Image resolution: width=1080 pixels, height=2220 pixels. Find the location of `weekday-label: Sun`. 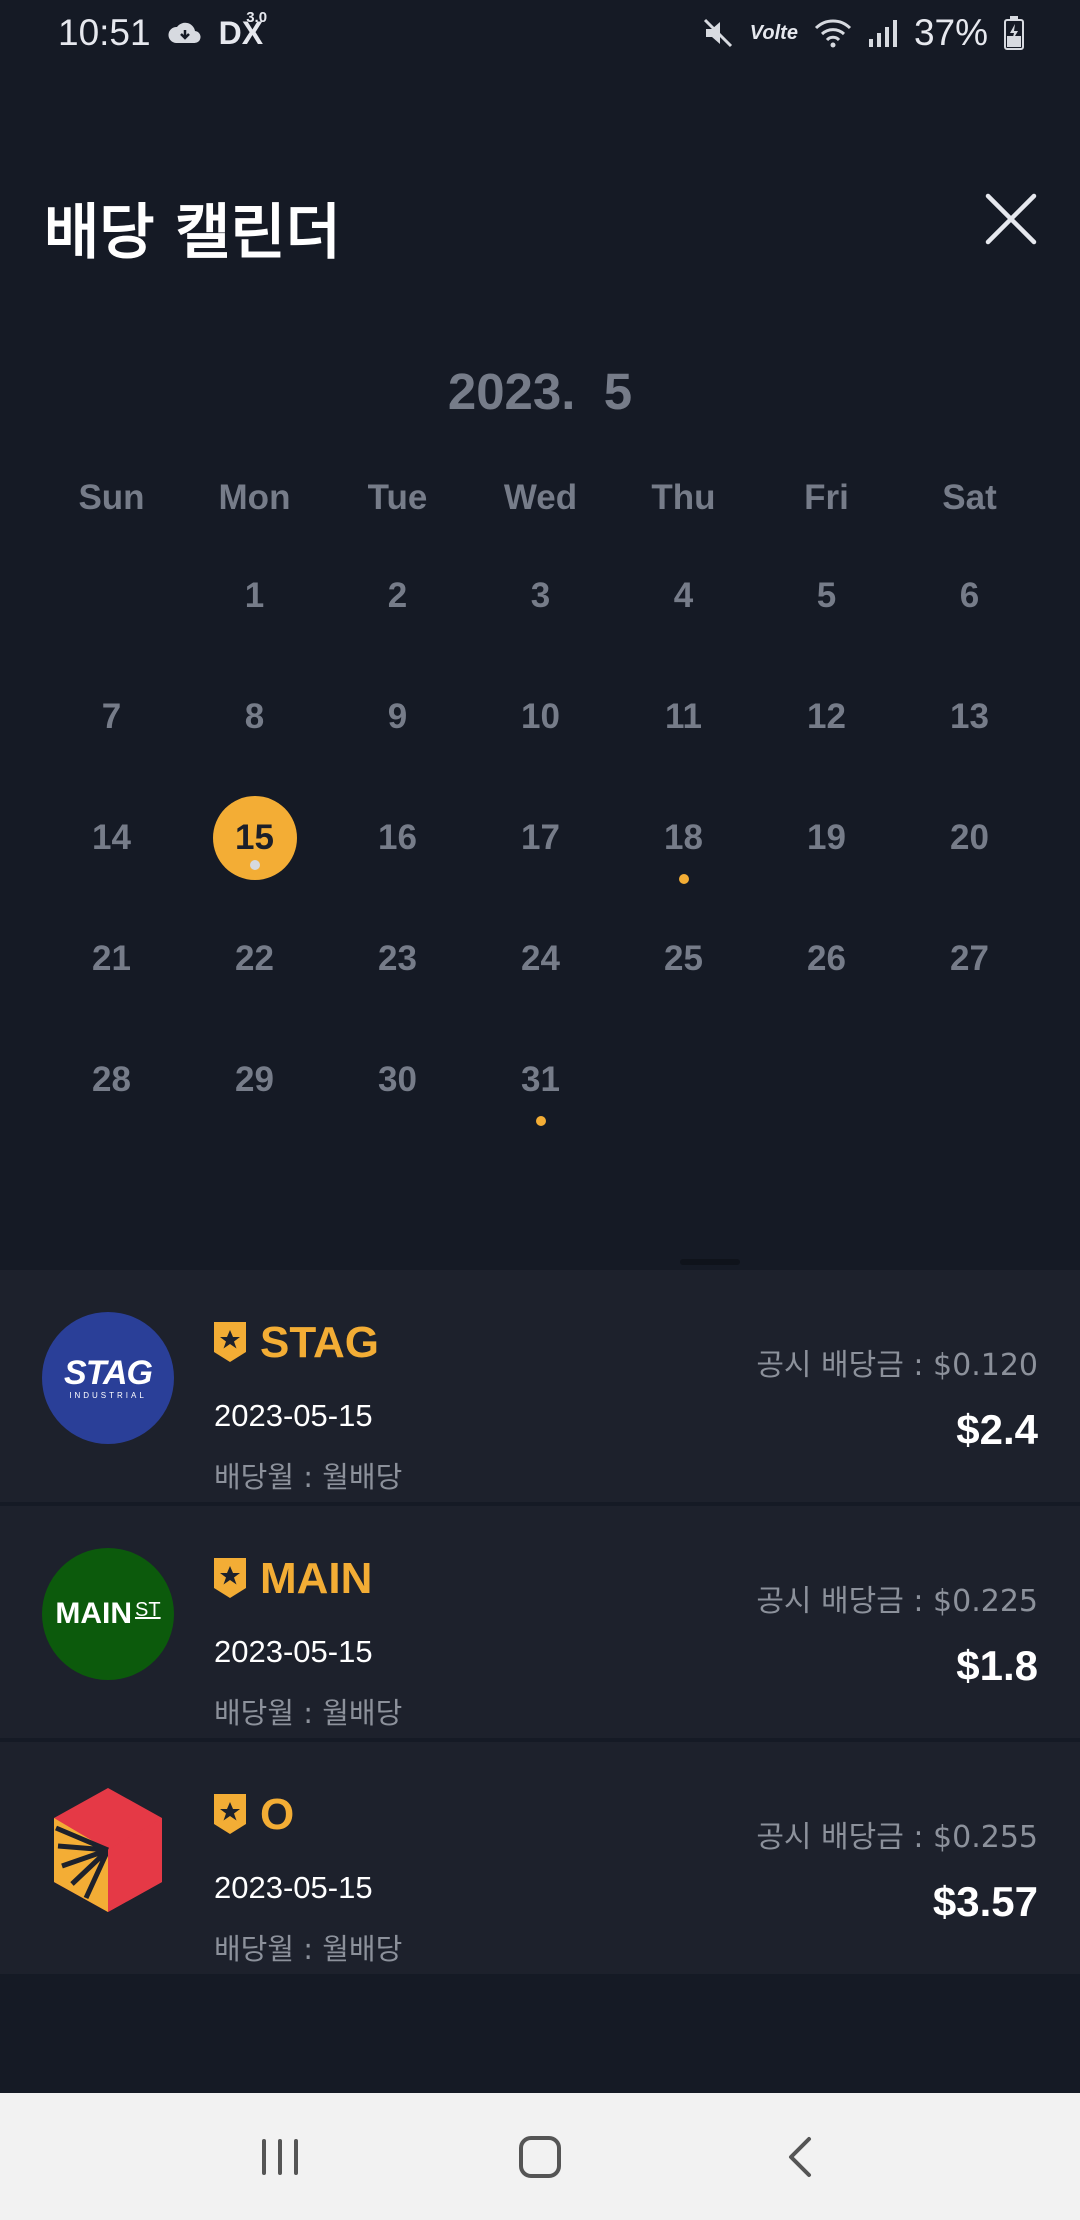

weekday-label: Sun is located at coordinates (111, 497).